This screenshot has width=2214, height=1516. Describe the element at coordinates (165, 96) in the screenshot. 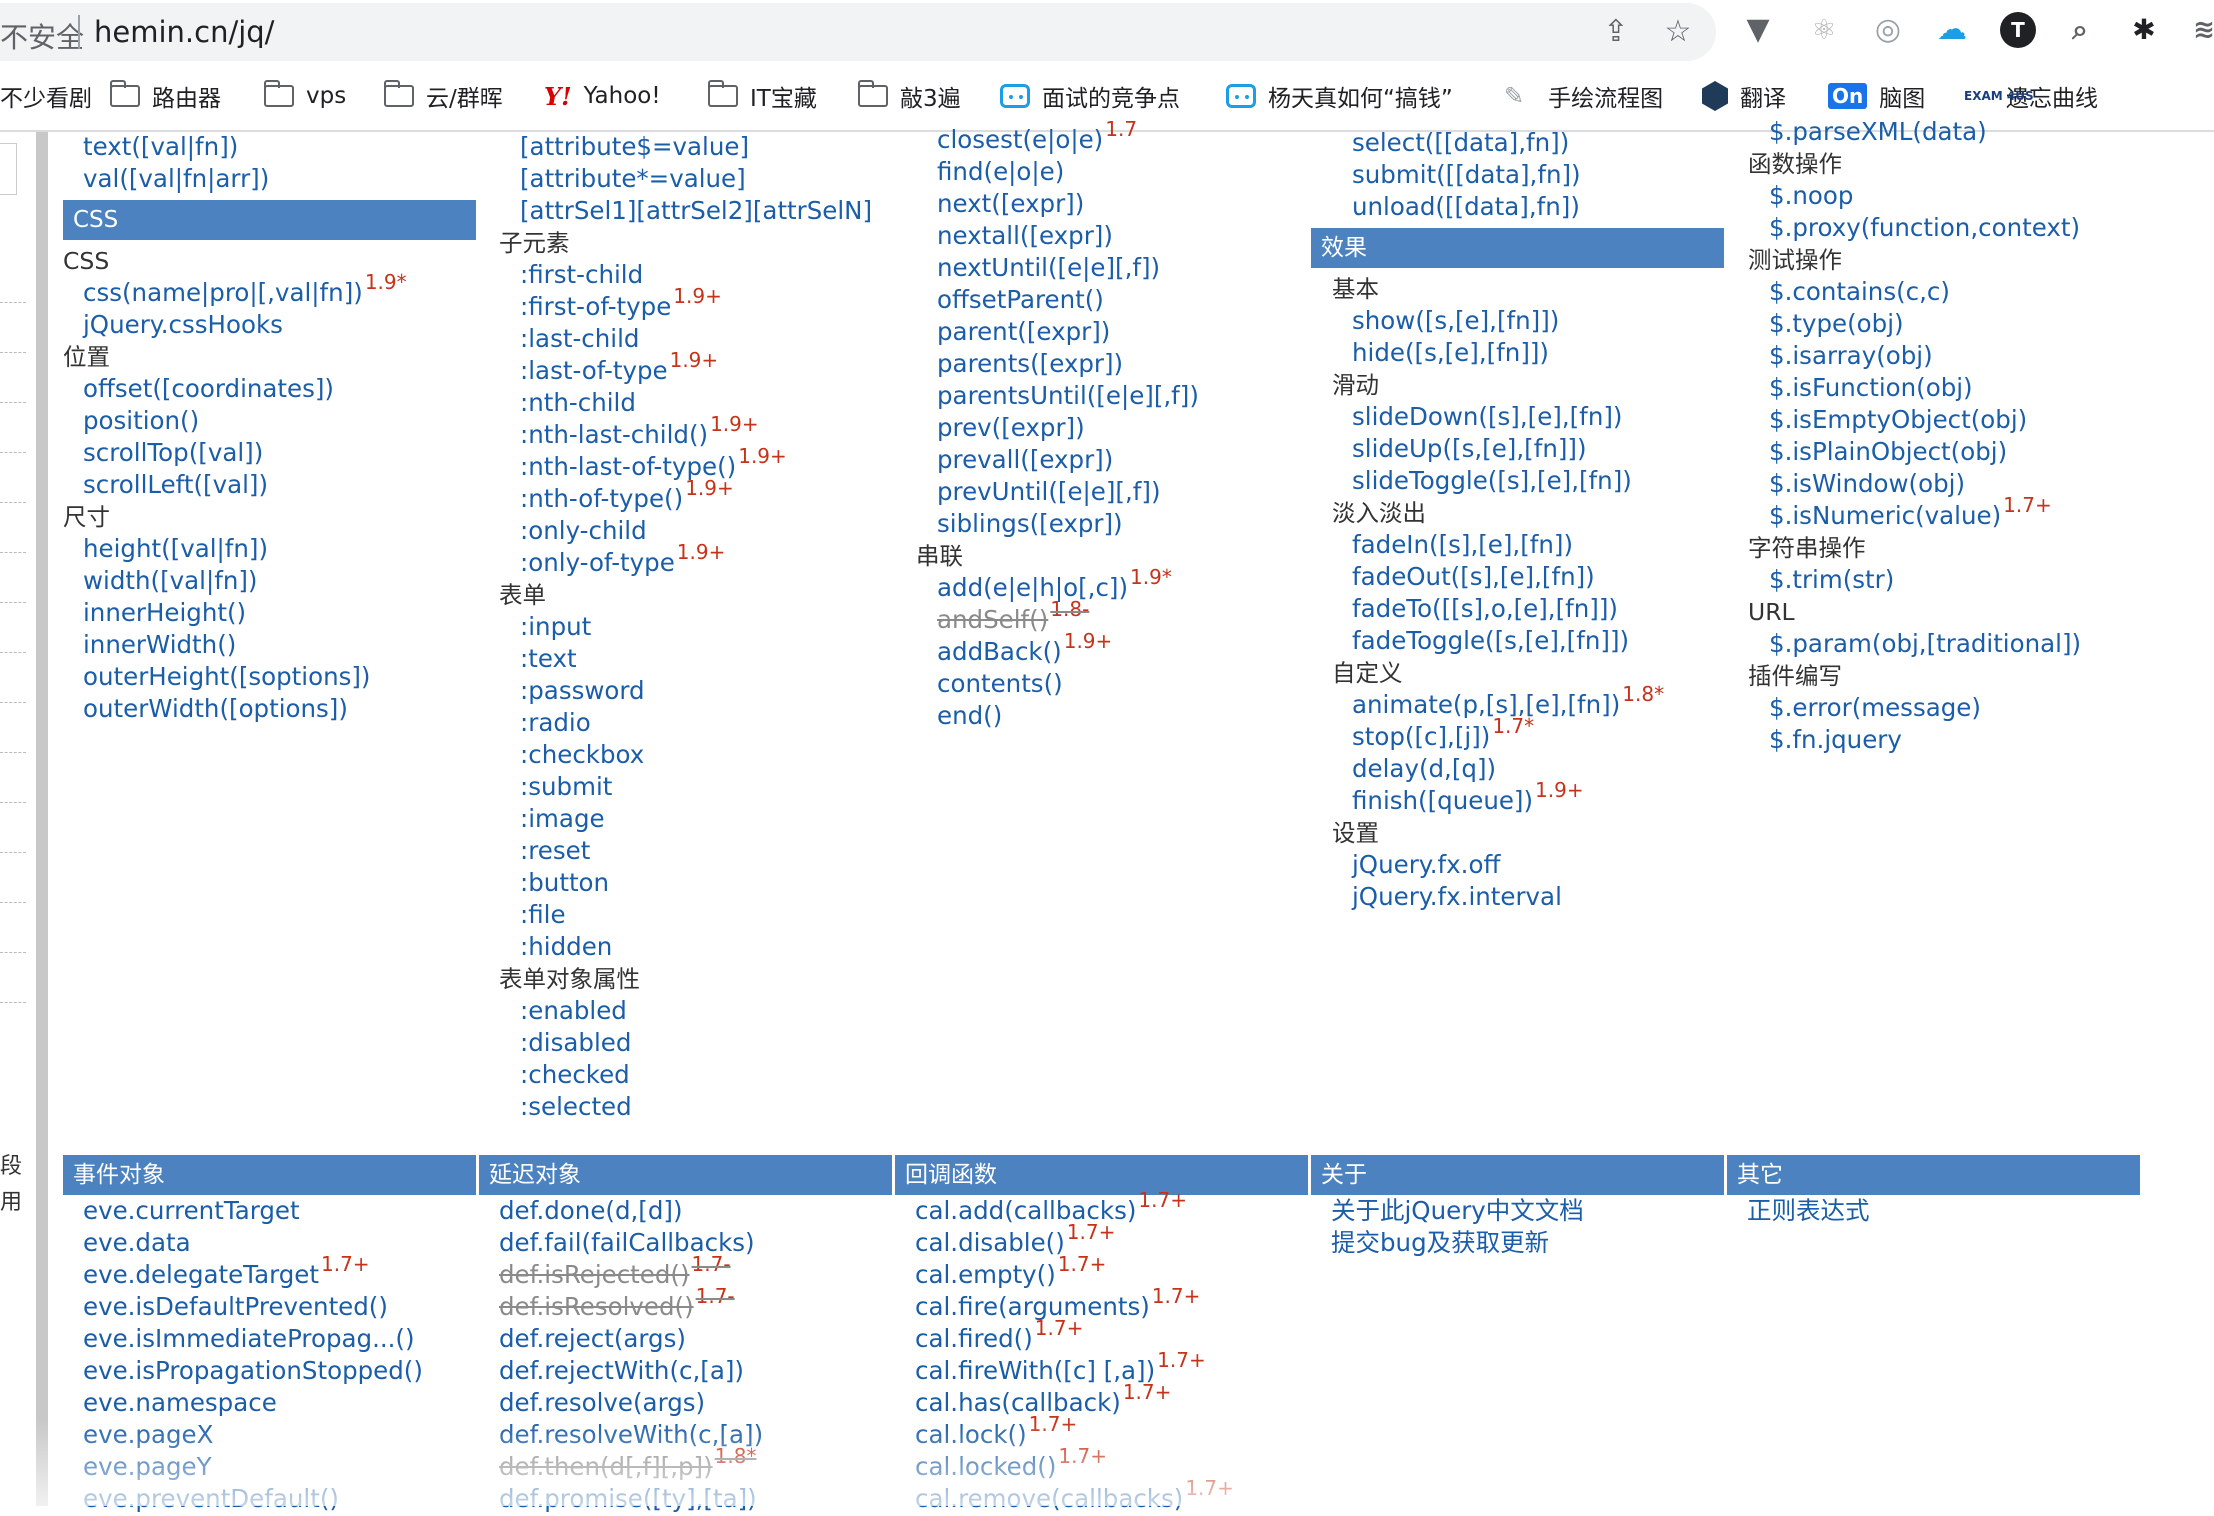

I see `bookmark-item: 路由器` at that location.